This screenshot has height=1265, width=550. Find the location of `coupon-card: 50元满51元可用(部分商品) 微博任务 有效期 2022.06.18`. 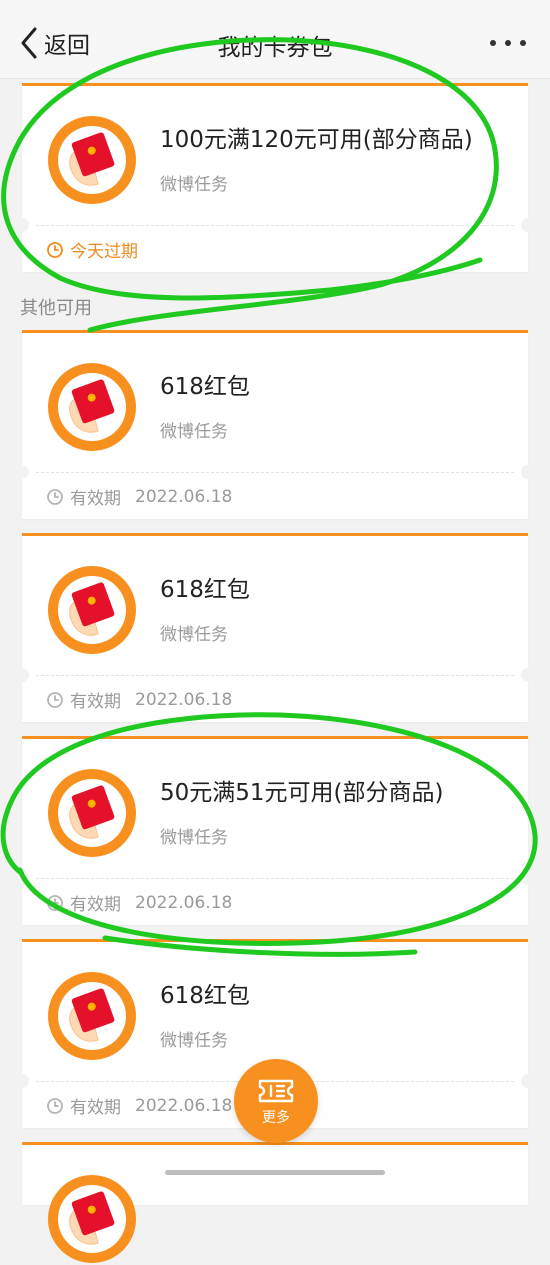

coupon-card: 50元满51元可用(部分商品) 微博任务 有效期 2022.06.18 is located at coordinates (275, 830).